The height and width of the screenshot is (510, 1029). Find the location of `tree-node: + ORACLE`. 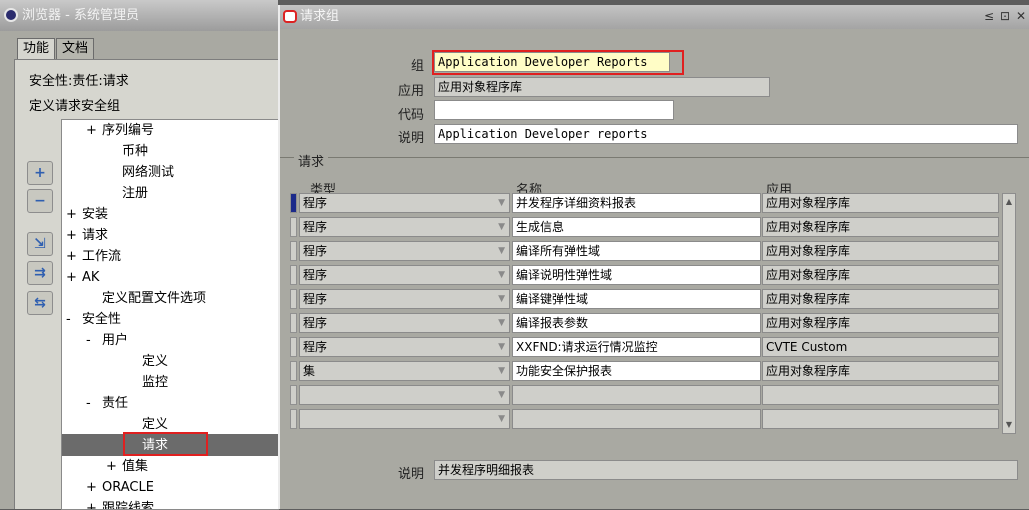

tree-node: + ORACLE is located at coordinates (120, 487).